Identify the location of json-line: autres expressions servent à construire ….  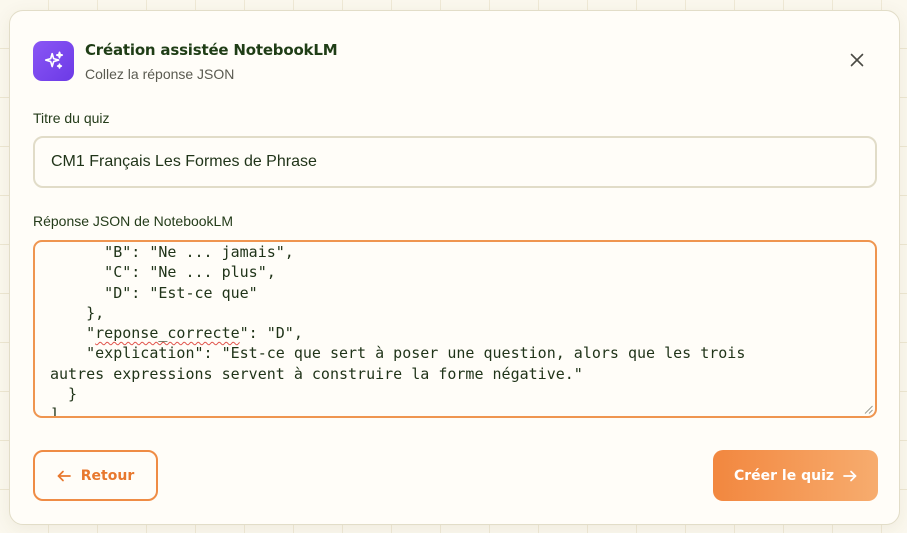
(316, 373).